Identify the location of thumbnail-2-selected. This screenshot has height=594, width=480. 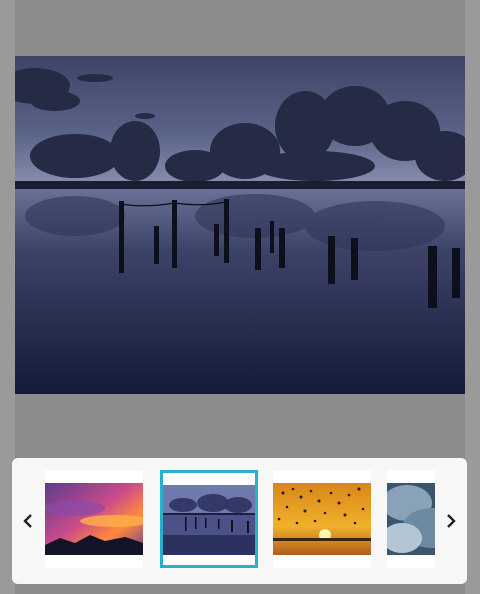
(209, 519).